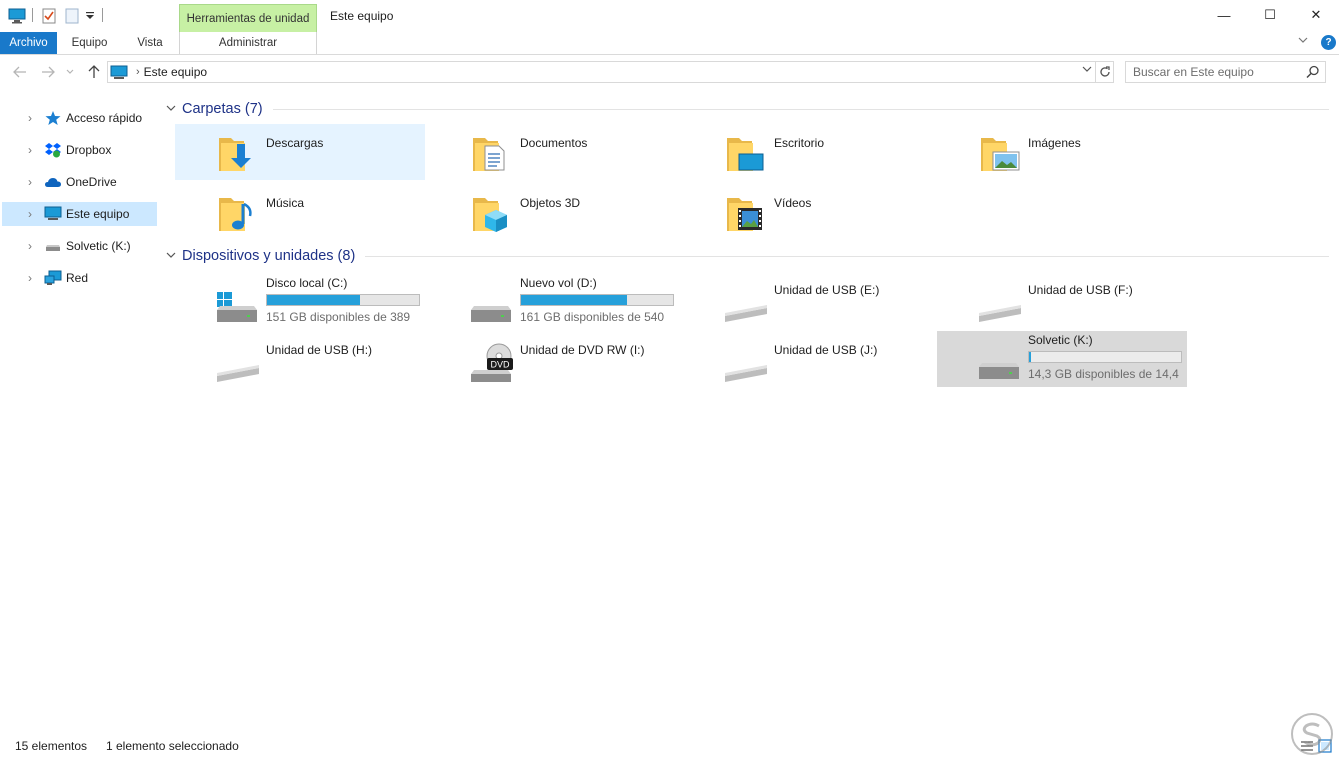  What do you see at coordinates (554, 152) in the screenshot?
I see `folder-tile-documentos: Documentos` at bounding box center [554, 152].